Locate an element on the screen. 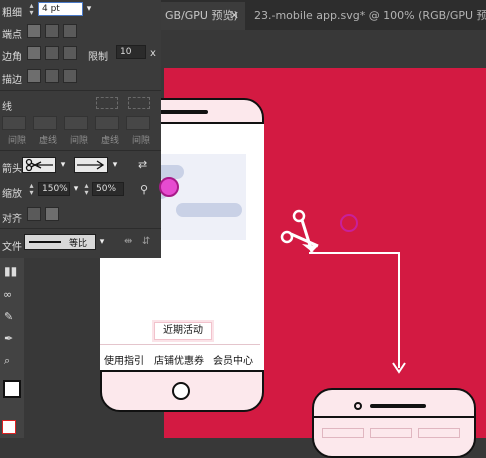  tab-current-document: GB/GPU 预览) ✕ is located at coordinates (203, 16).